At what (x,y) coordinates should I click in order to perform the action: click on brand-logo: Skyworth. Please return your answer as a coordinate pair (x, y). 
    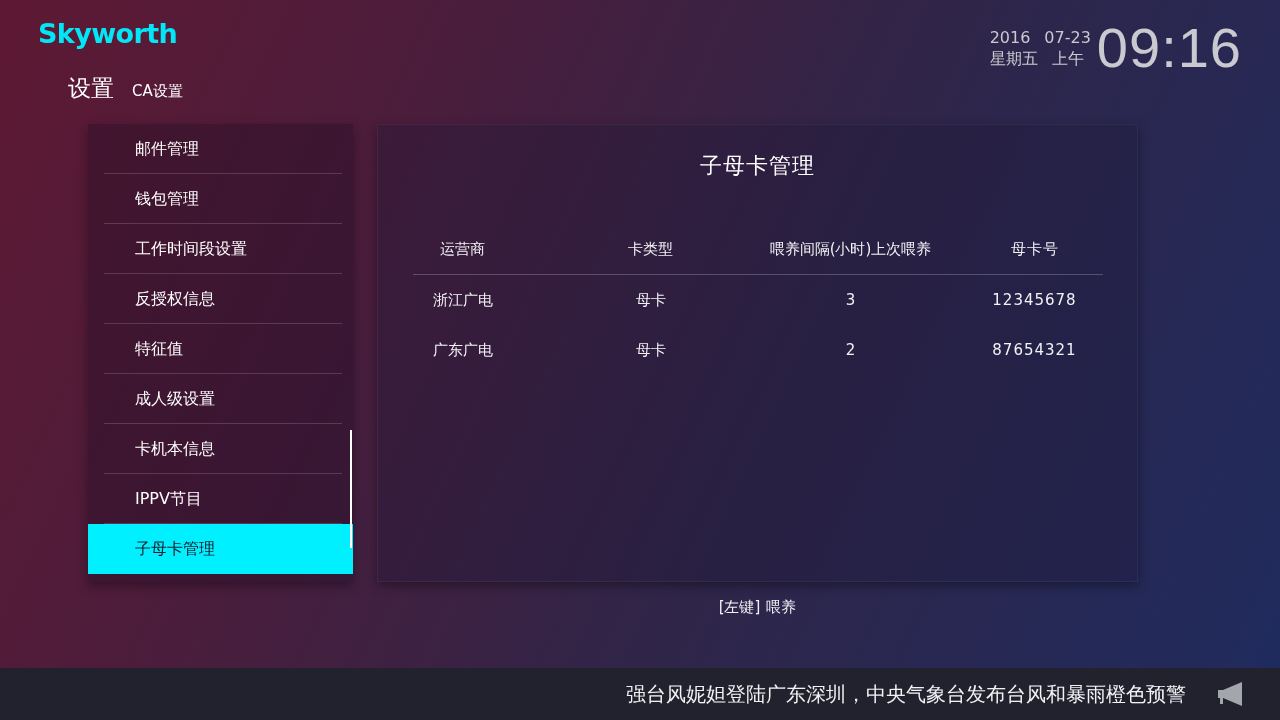
    Looking at the image, I should click on (108, 34).